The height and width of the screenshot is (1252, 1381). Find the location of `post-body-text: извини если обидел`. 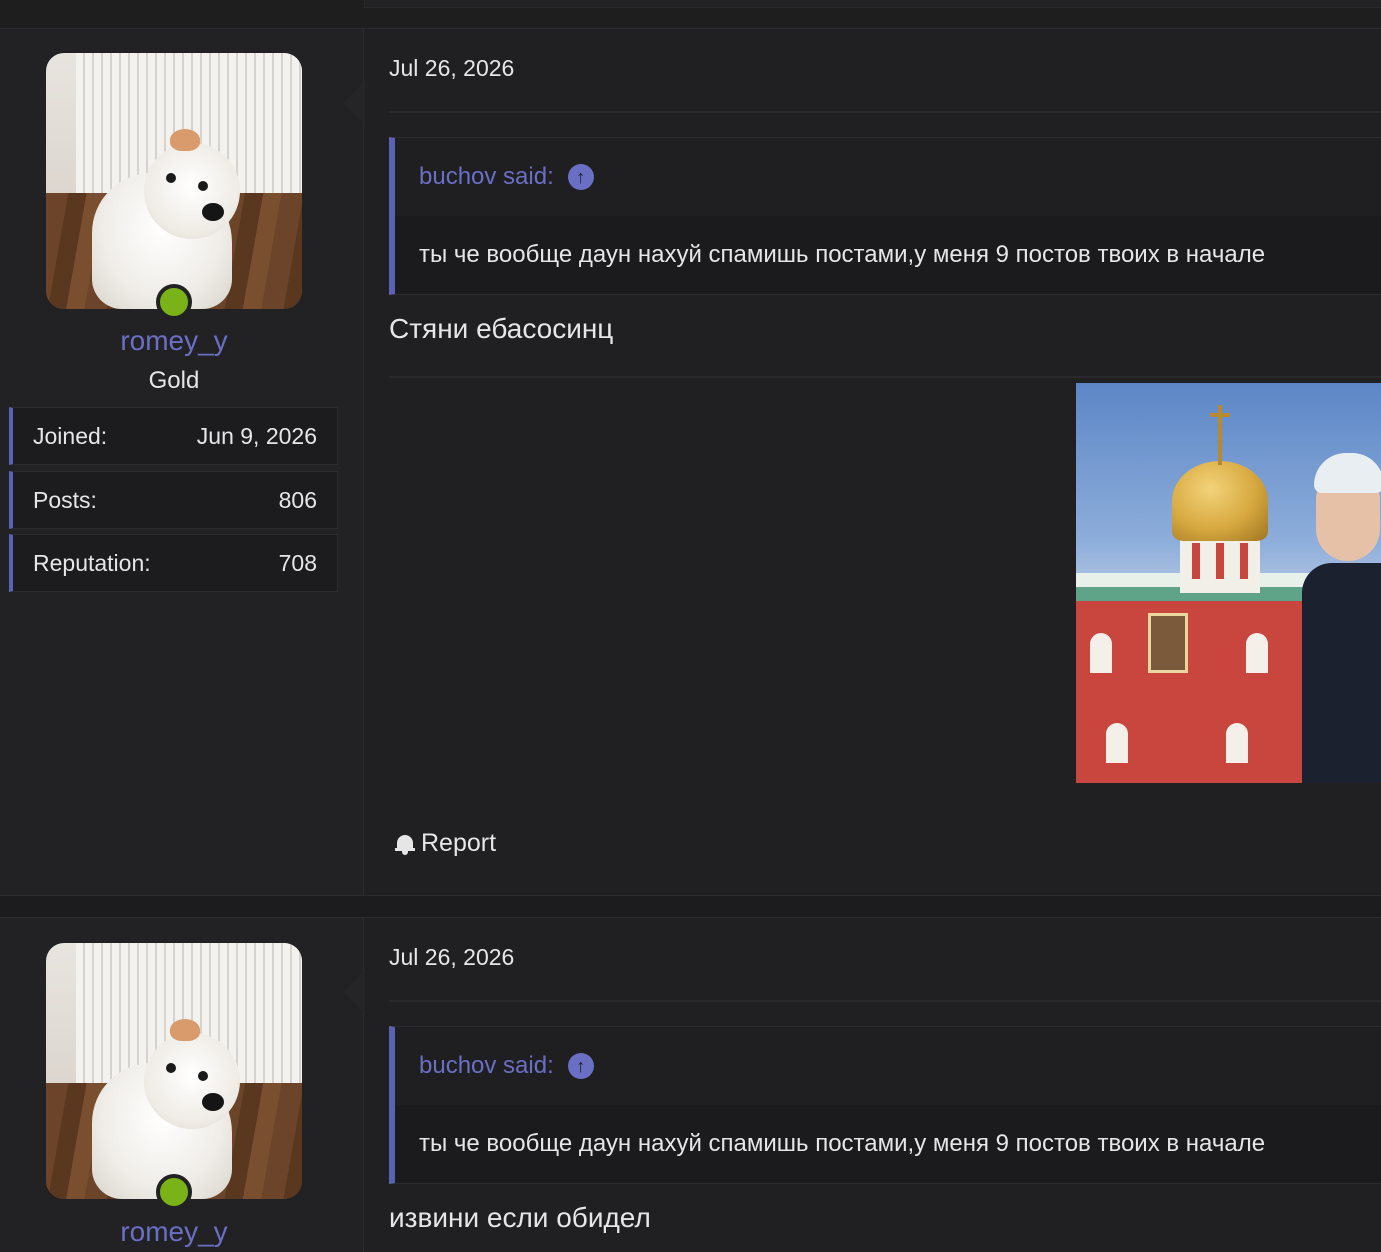

post-body-text: извини если обидел is located at coordinates (520, 1217).